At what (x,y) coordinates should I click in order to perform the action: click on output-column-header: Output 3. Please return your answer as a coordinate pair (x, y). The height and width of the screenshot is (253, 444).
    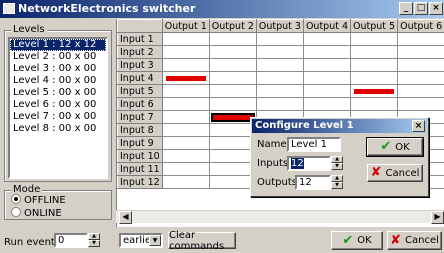
    Looking at the image, I should click on (279, 26).